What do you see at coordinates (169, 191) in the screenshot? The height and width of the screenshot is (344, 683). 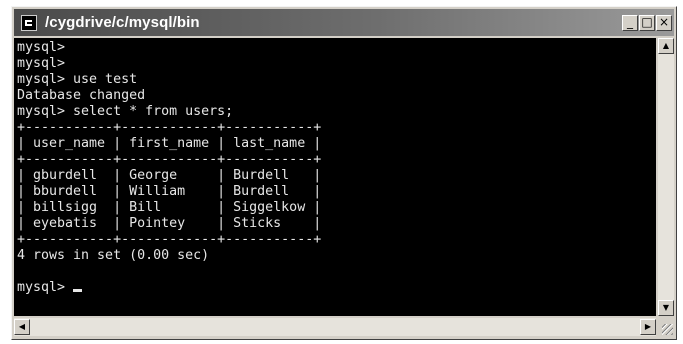 I see `terminal-line: | bburdell | William | Burdell |` at bounding box center [169, 191].